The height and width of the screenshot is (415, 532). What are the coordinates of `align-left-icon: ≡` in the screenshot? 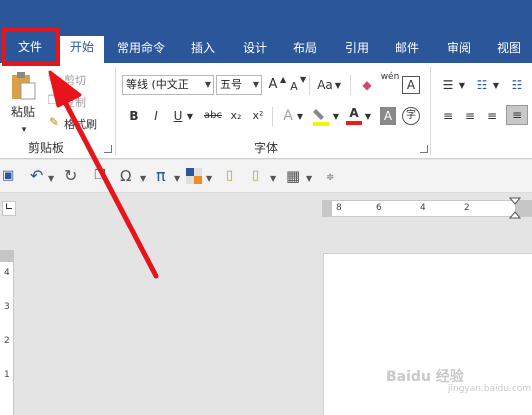 It's located at (448, 116).